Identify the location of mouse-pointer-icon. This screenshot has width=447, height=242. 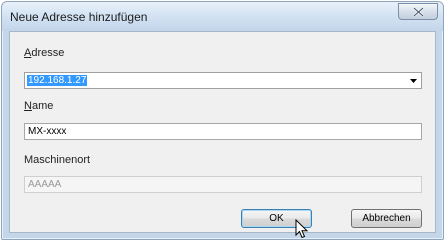
(302, 229).